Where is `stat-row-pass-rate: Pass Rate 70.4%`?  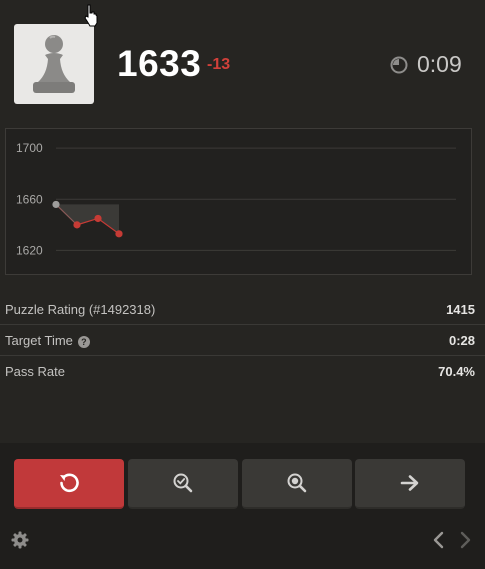
stat-row-pass-rate: Pass Rate 70.4% is located at coordinates (242, 371).